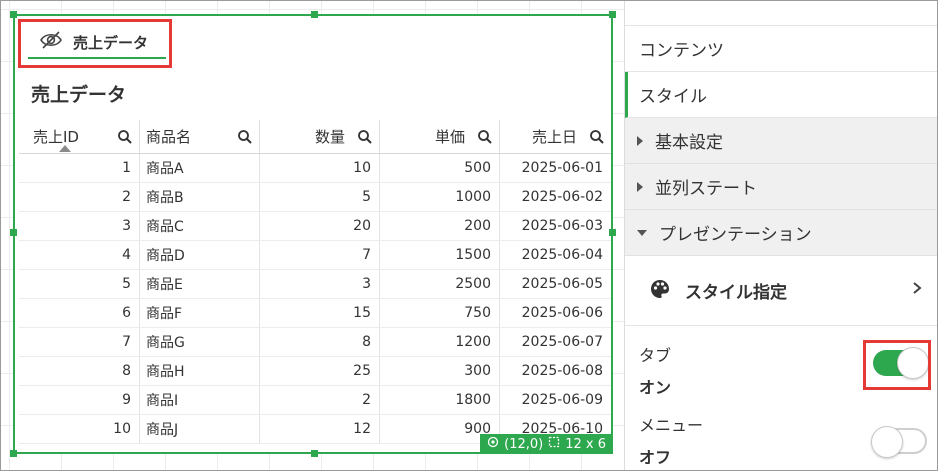 The image size is (938, 471). What do you see at coordinates (200, 226) in the screenshot?
I see `table-cell: 商品C` at bounding box center [200, 226].